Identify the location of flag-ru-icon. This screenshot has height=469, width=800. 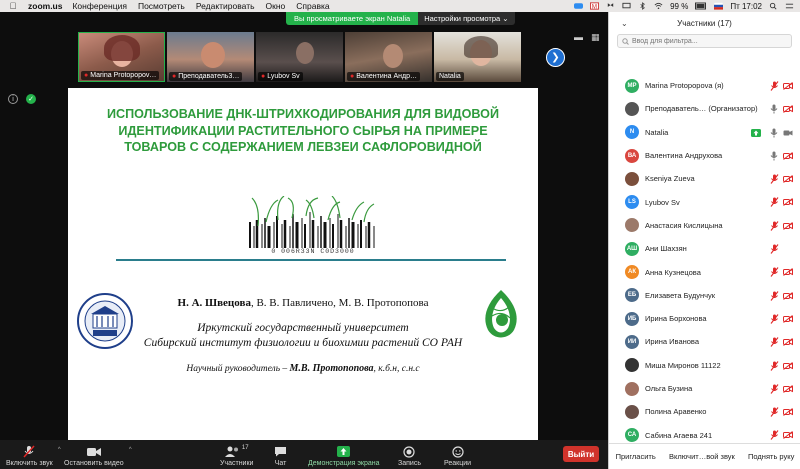
(719, 6).